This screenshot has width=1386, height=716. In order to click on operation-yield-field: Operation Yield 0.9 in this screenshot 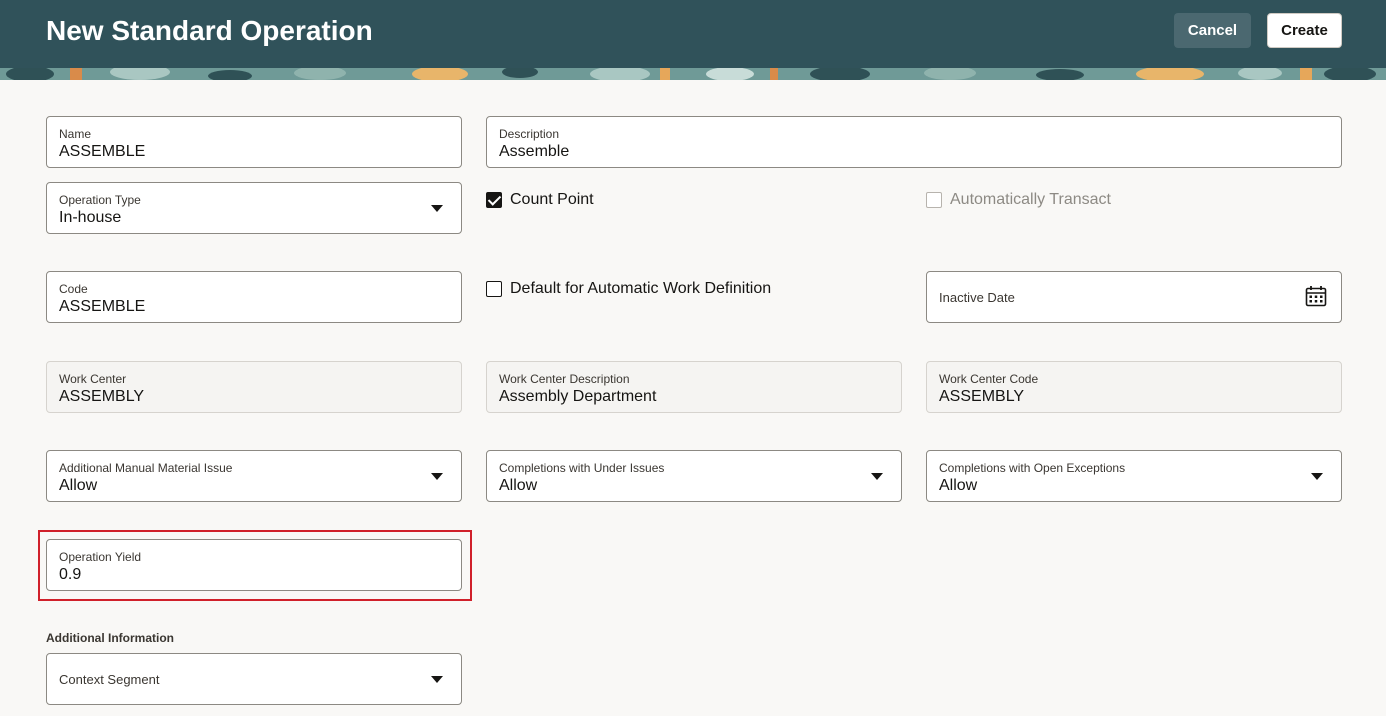, I will do `click(254, 565)`.